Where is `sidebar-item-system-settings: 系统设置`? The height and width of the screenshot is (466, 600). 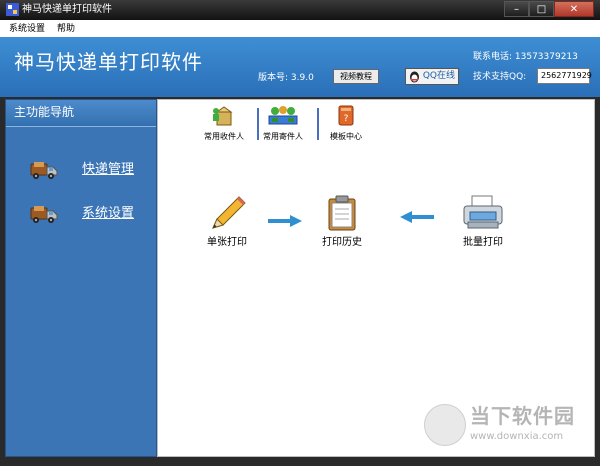
sidebar-item-system-settings: 系统设置 is located at coordinates (81, 214).